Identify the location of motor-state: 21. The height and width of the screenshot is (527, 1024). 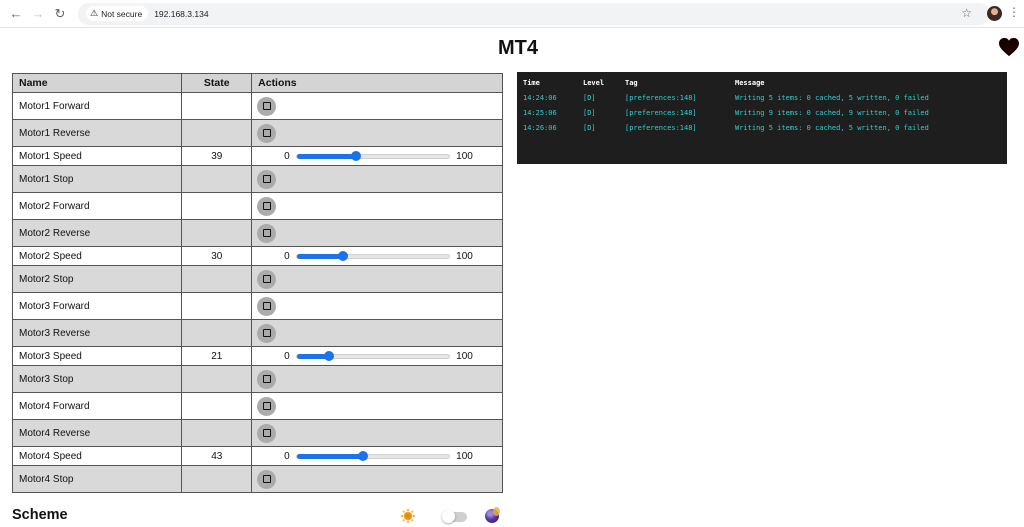
(217, 356).